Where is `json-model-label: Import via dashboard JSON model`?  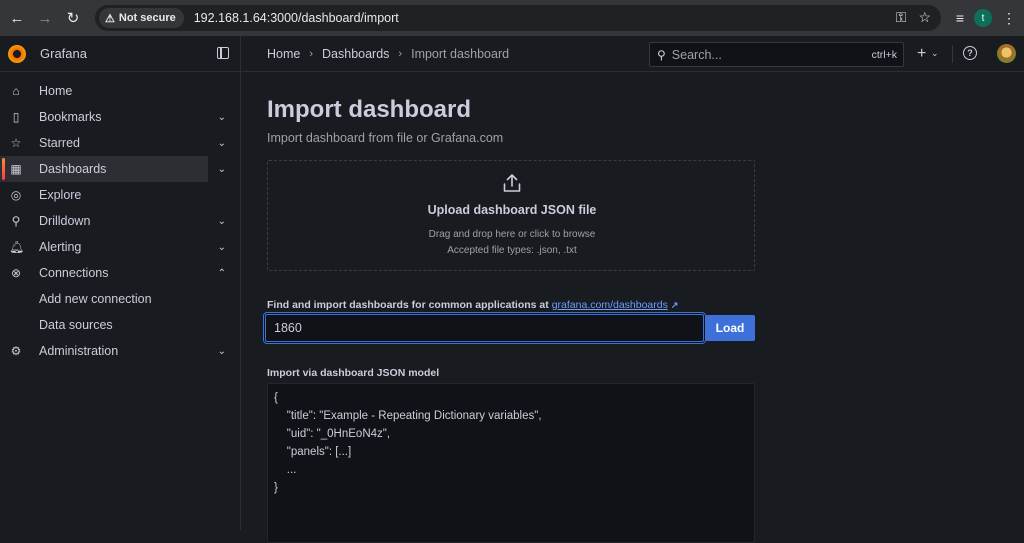
json-model-label: Import via dashboard JSON model is located at coordinates (353, 373).